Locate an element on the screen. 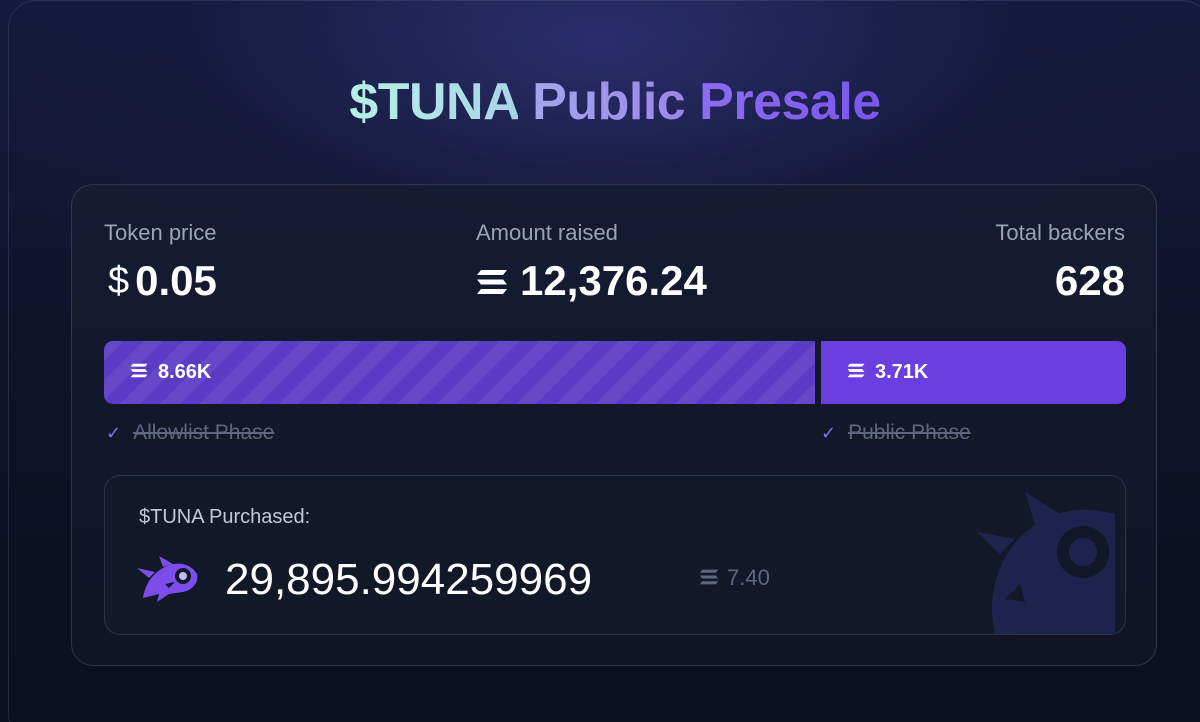  allowlist-segment-label: 8.66K is located at coordinates (170, 372).